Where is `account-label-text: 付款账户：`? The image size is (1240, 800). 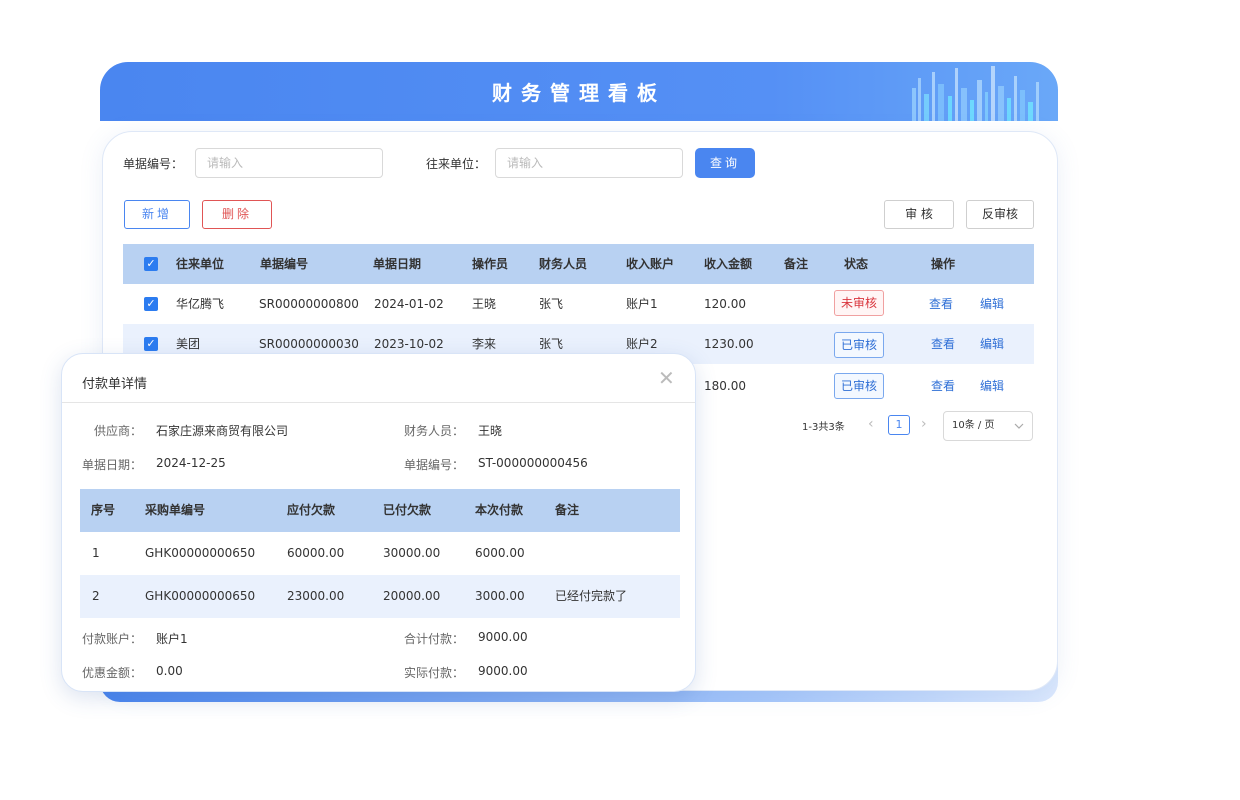 account-label-text: 付款账户： is located at coordinates (112, 639).